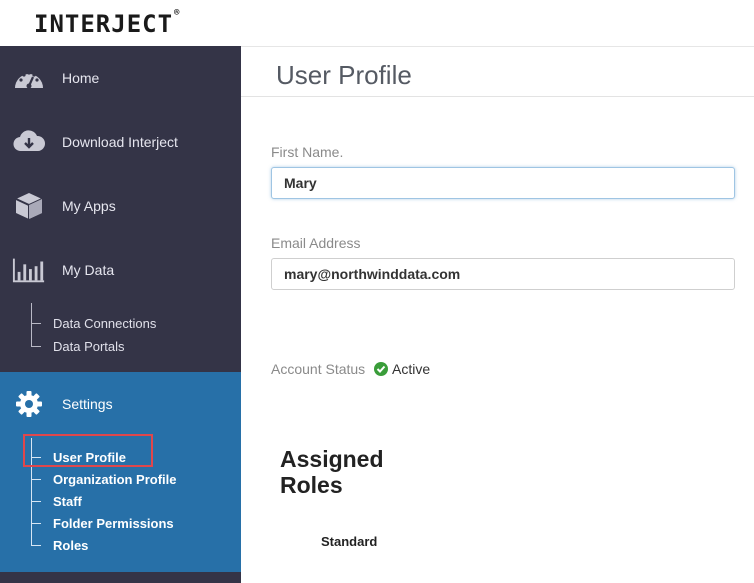 This screenshot has width=754, height=583. What do you see at coordinates (177, 13) in the screenshot?
I see `registered-mark: ®` at bounding box center [177, 13].